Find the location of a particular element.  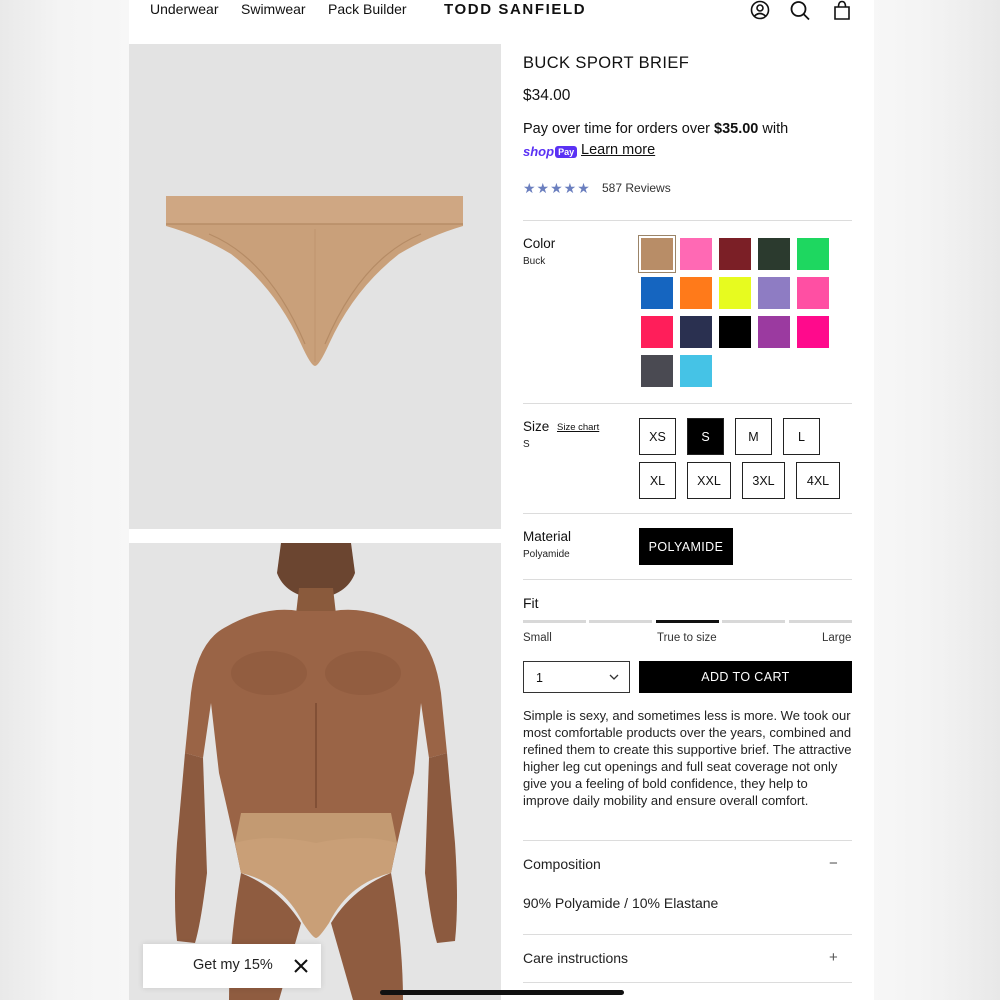

shoppay-badge: Pay is located at coordinates (566, 152).